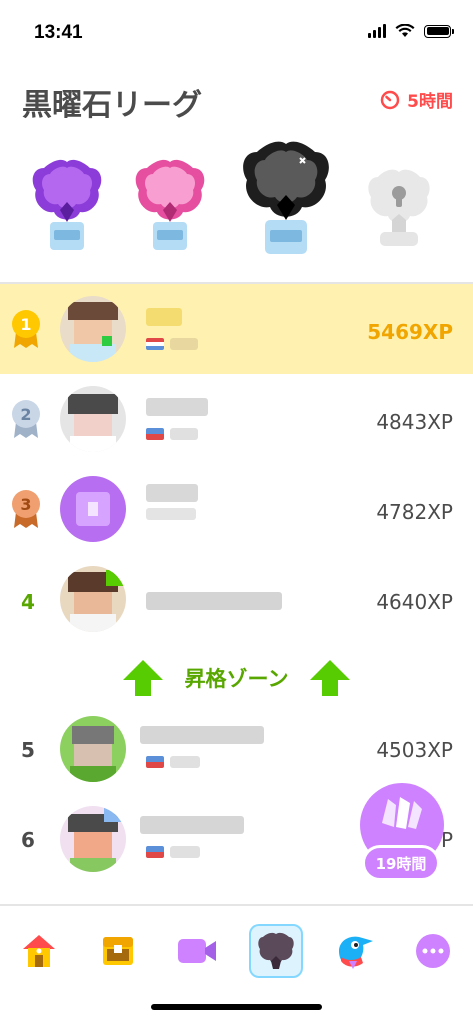 The height and width of the screenshot is (1024, 473). Describe the element at coordinates (28, 602) in the screenshot. I see `rank-number: 4` at that location.